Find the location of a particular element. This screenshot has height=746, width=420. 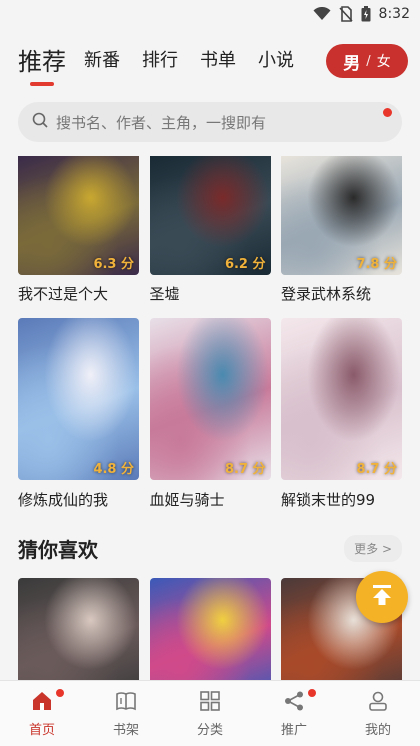

home-icon is located at coordinates (42, 703).